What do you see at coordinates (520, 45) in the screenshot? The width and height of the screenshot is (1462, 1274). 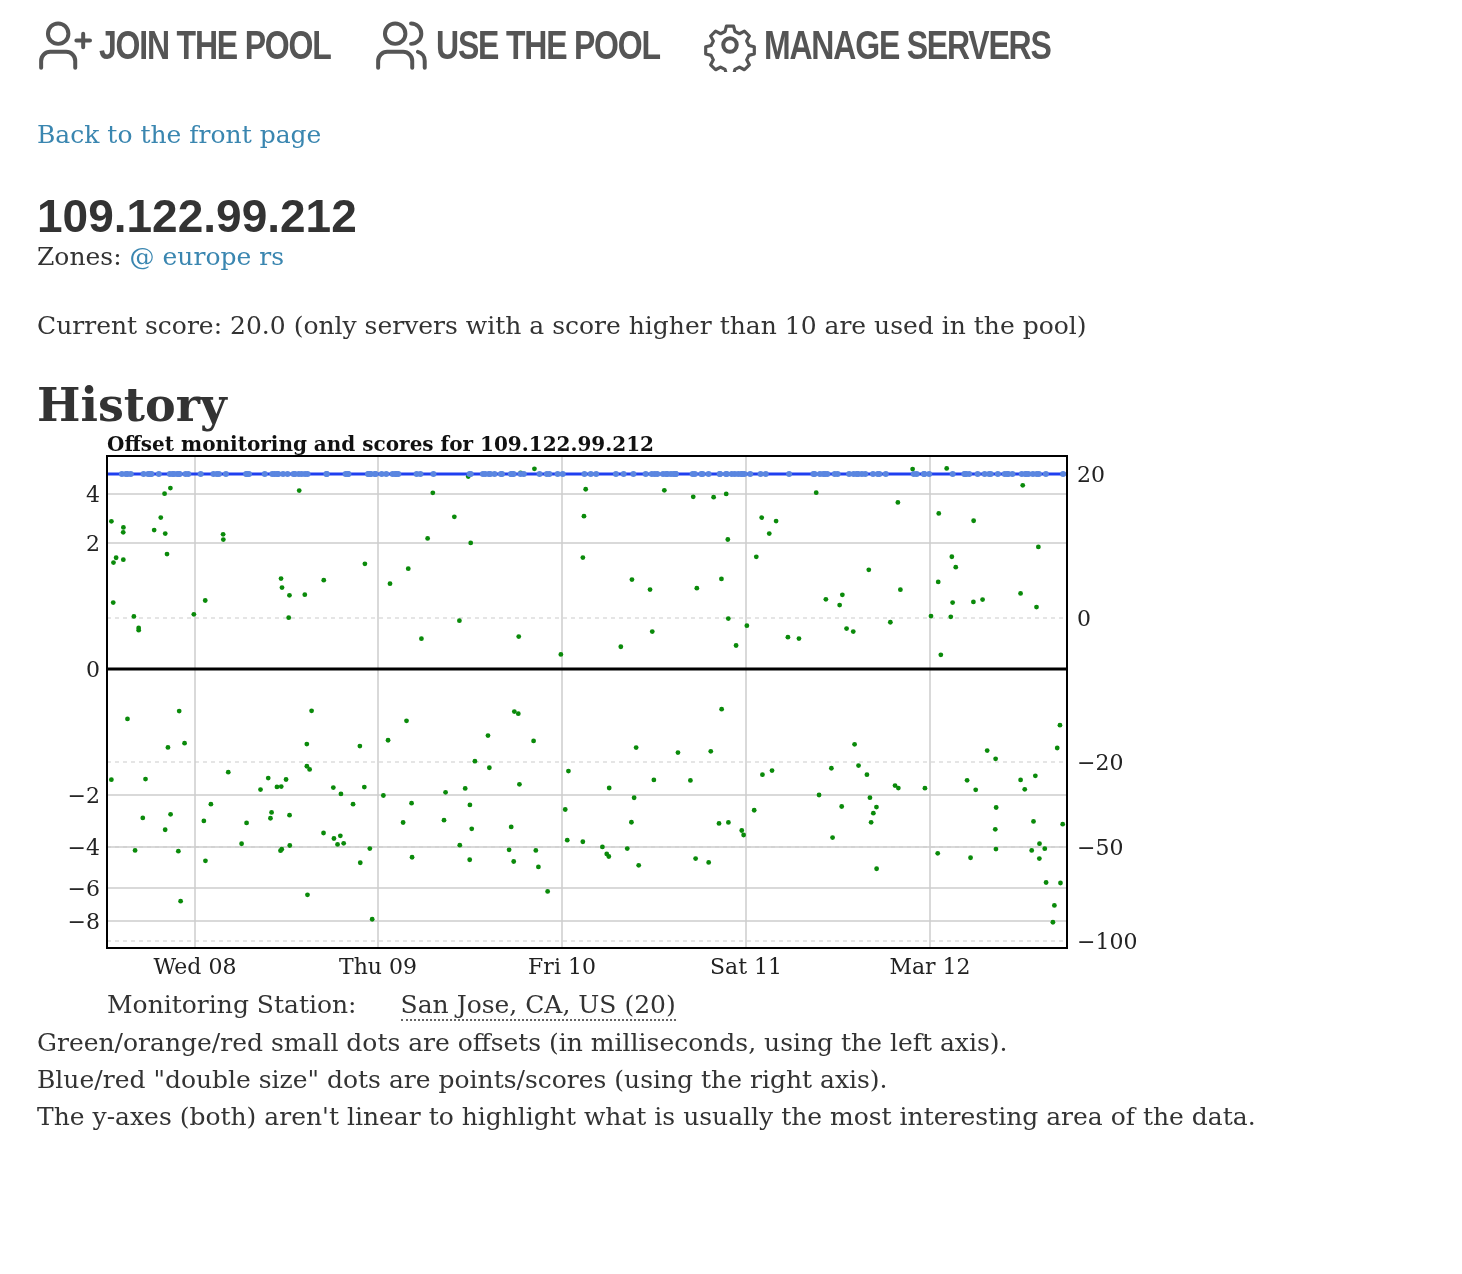 I see `nav-link: USE THE POOL` at bounding box center [520, 45].